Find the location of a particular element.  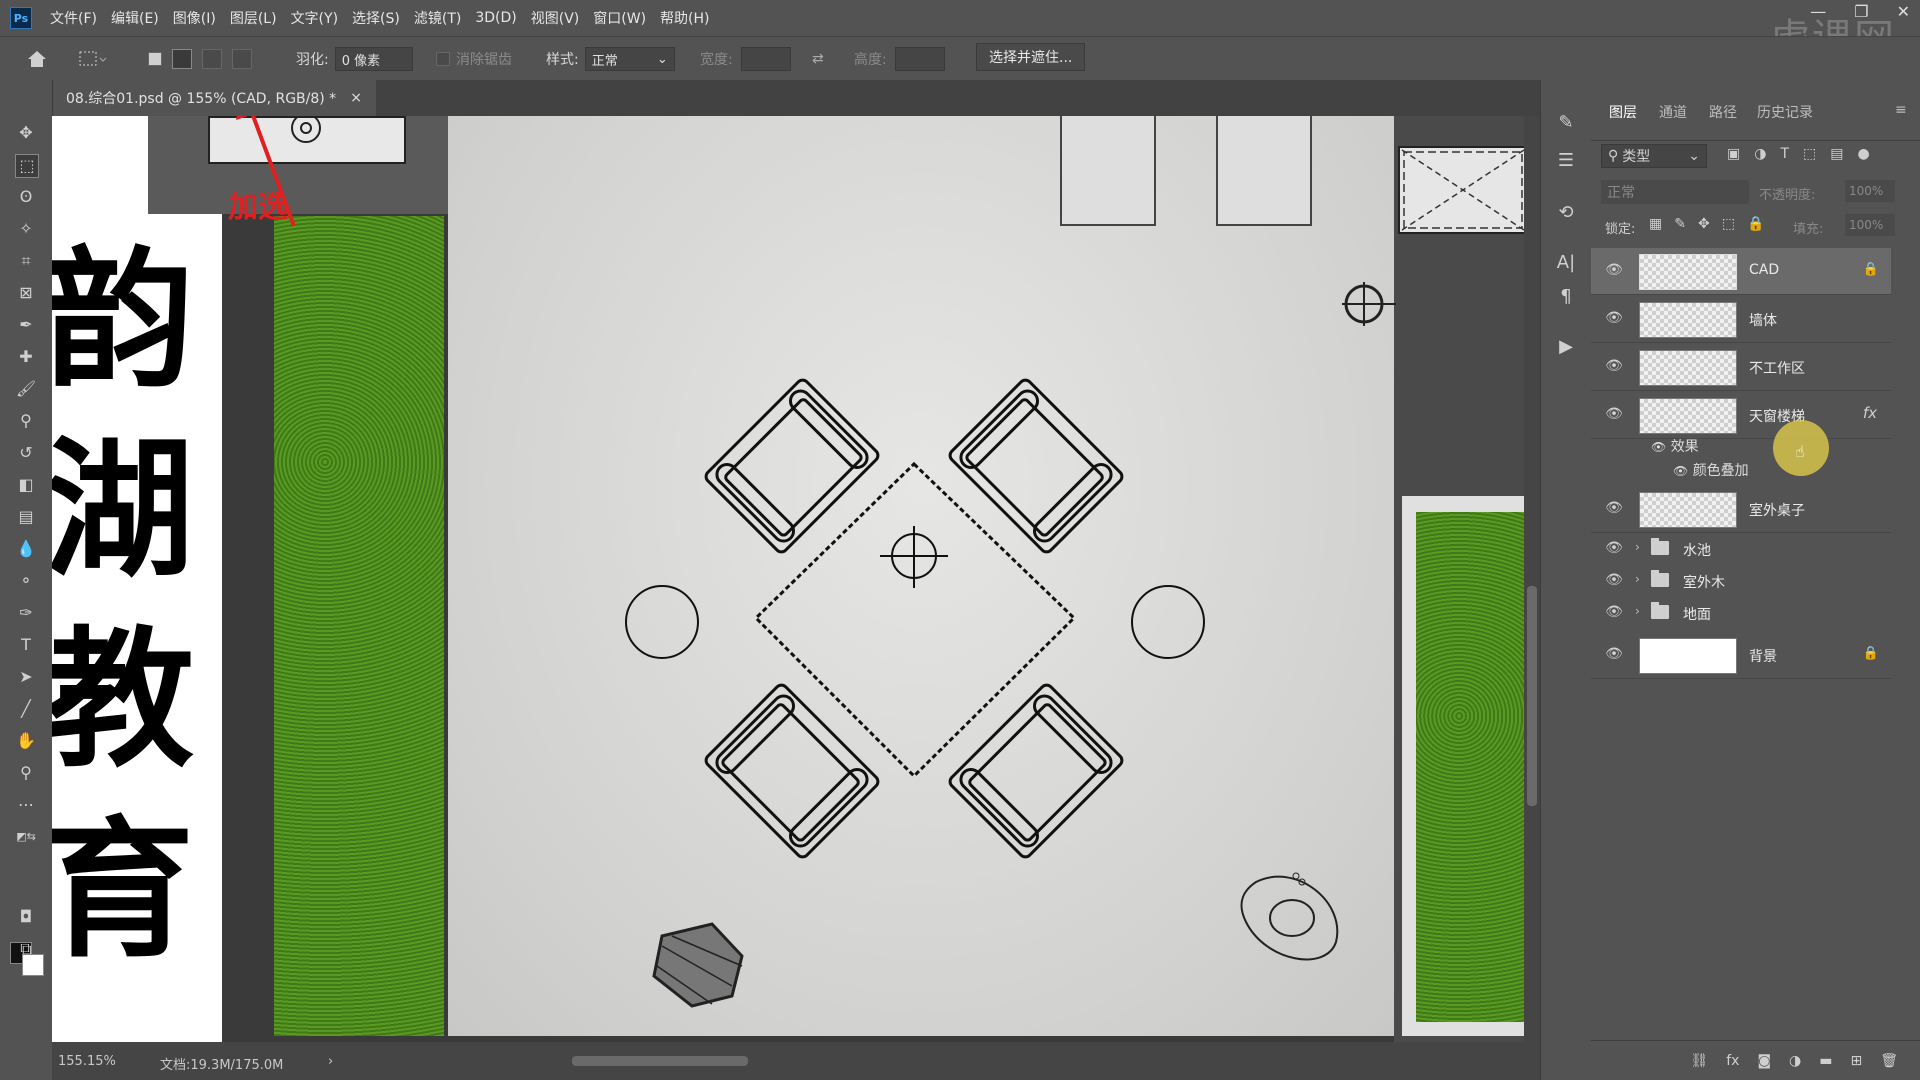

group-row-outdoor-wood: 👁 › 室外木 is located at coordinates (1741, 581).